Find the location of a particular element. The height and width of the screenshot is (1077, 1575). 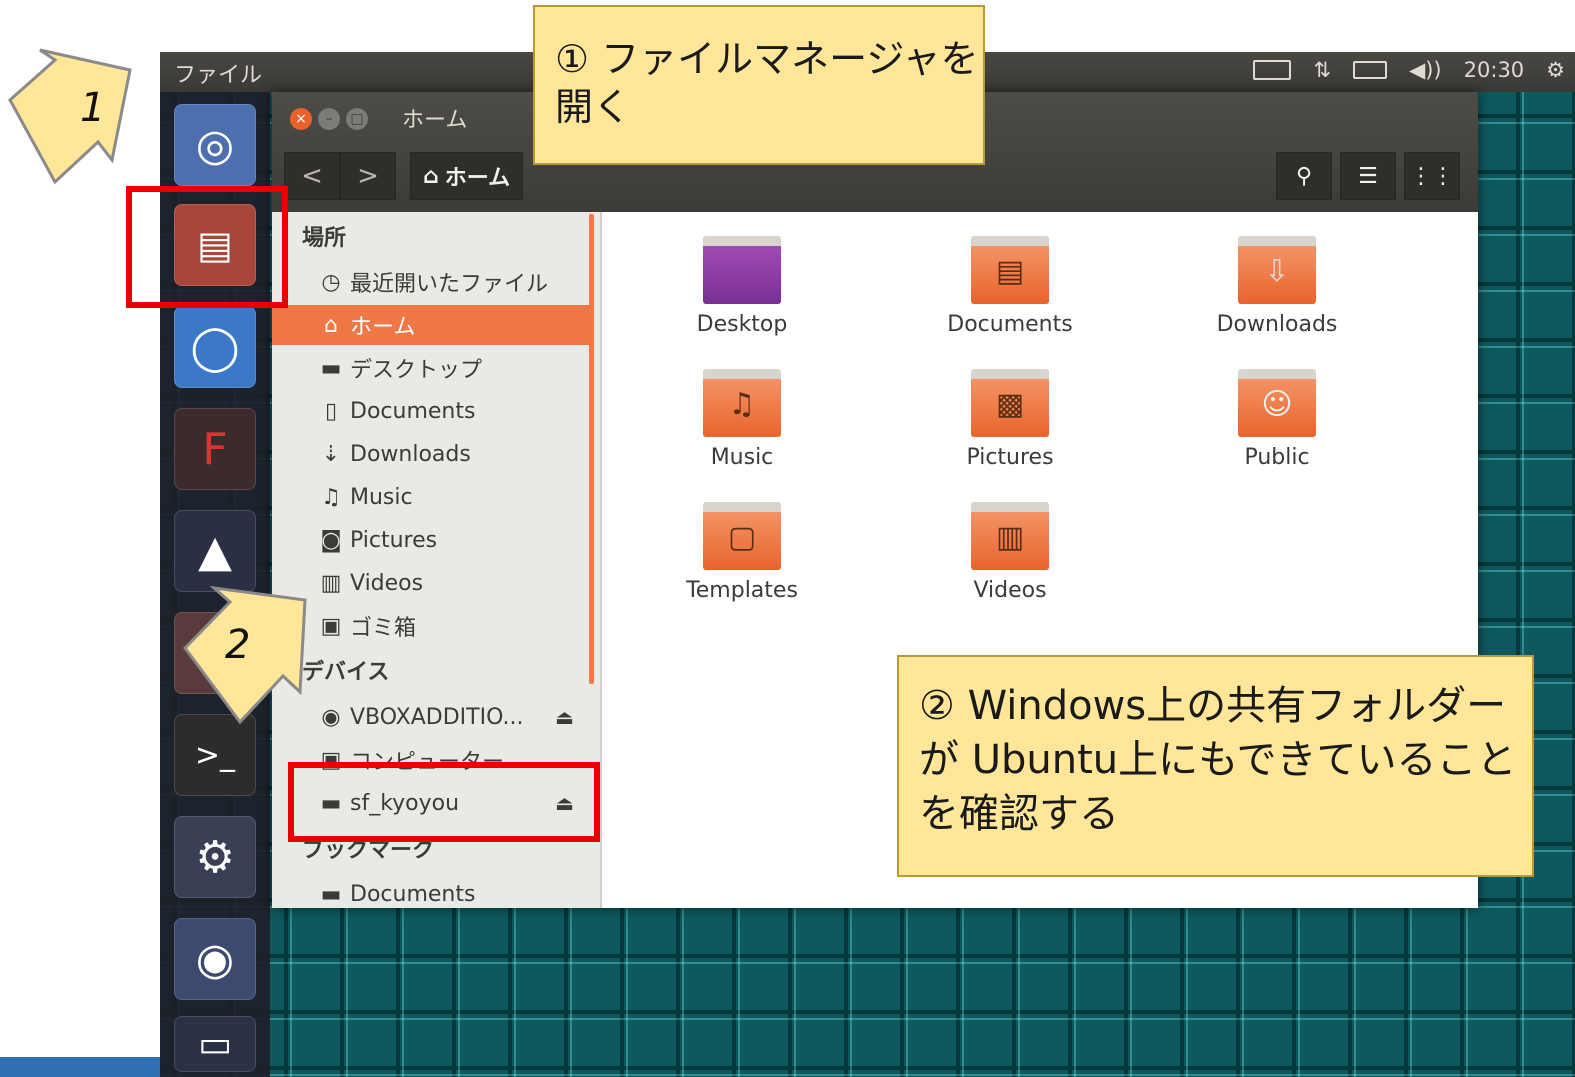

devices-heading: デバイス is located at coordinates (346, 672).